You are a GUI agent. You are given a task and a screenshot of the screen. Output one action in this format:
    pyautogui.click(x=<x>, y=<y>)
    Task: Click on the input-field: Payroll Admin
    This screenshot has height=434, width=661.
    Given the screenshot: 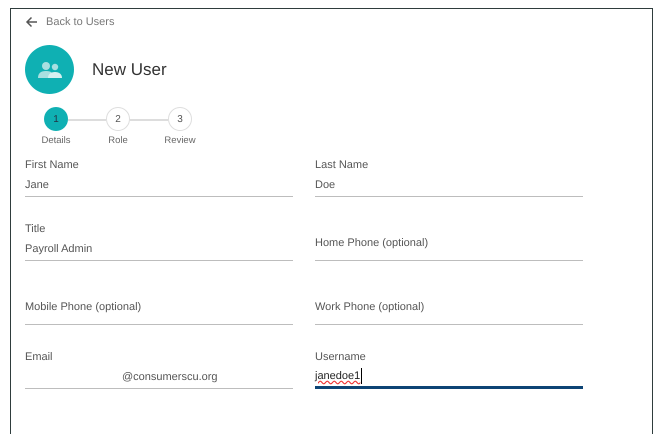 What is the action you would take?
    pyautogui.click(x=159, y=249)
    